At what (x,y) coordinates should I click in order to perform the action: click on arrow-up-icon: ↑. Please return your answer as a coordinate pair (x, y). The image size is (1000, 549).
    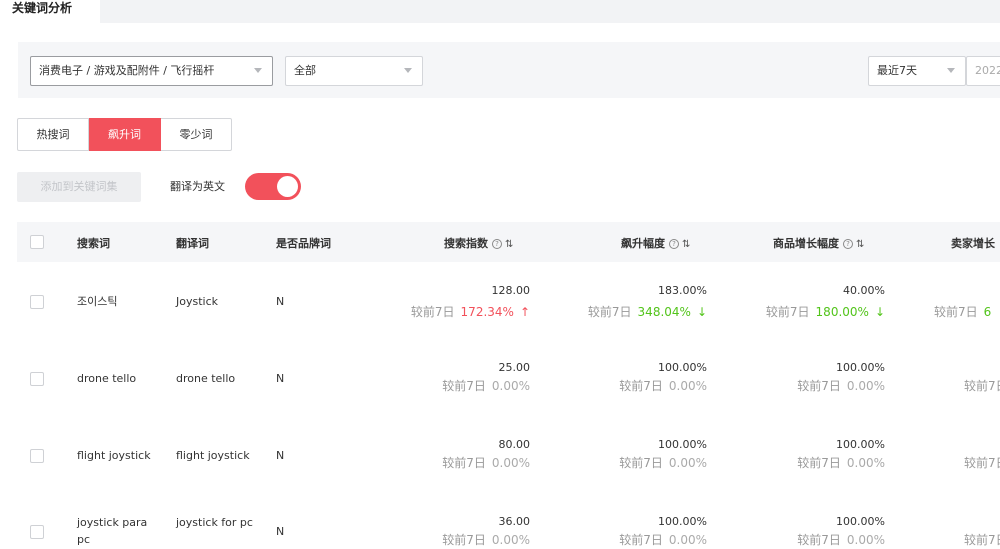
    Looking at the image, I should click on (524, 312).